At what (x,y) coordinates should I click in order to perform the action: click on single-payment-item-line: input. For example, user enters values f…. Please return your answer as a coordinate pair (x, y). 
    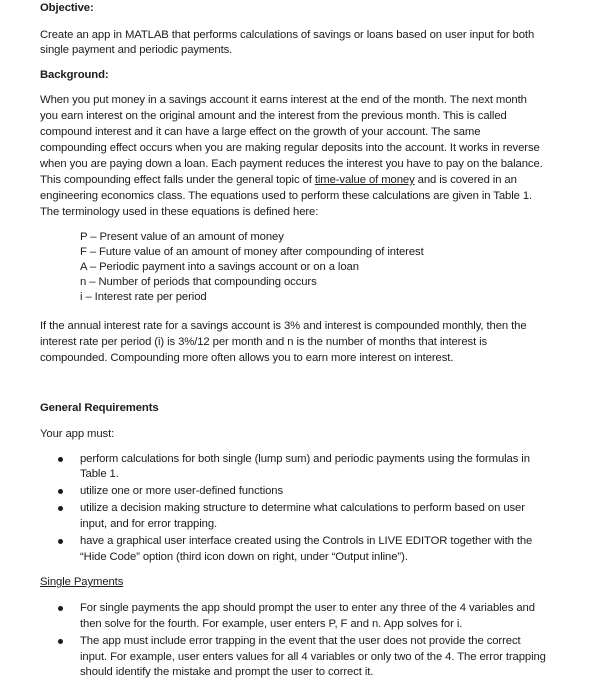
    Looking at the image, I should click on (313, 657).